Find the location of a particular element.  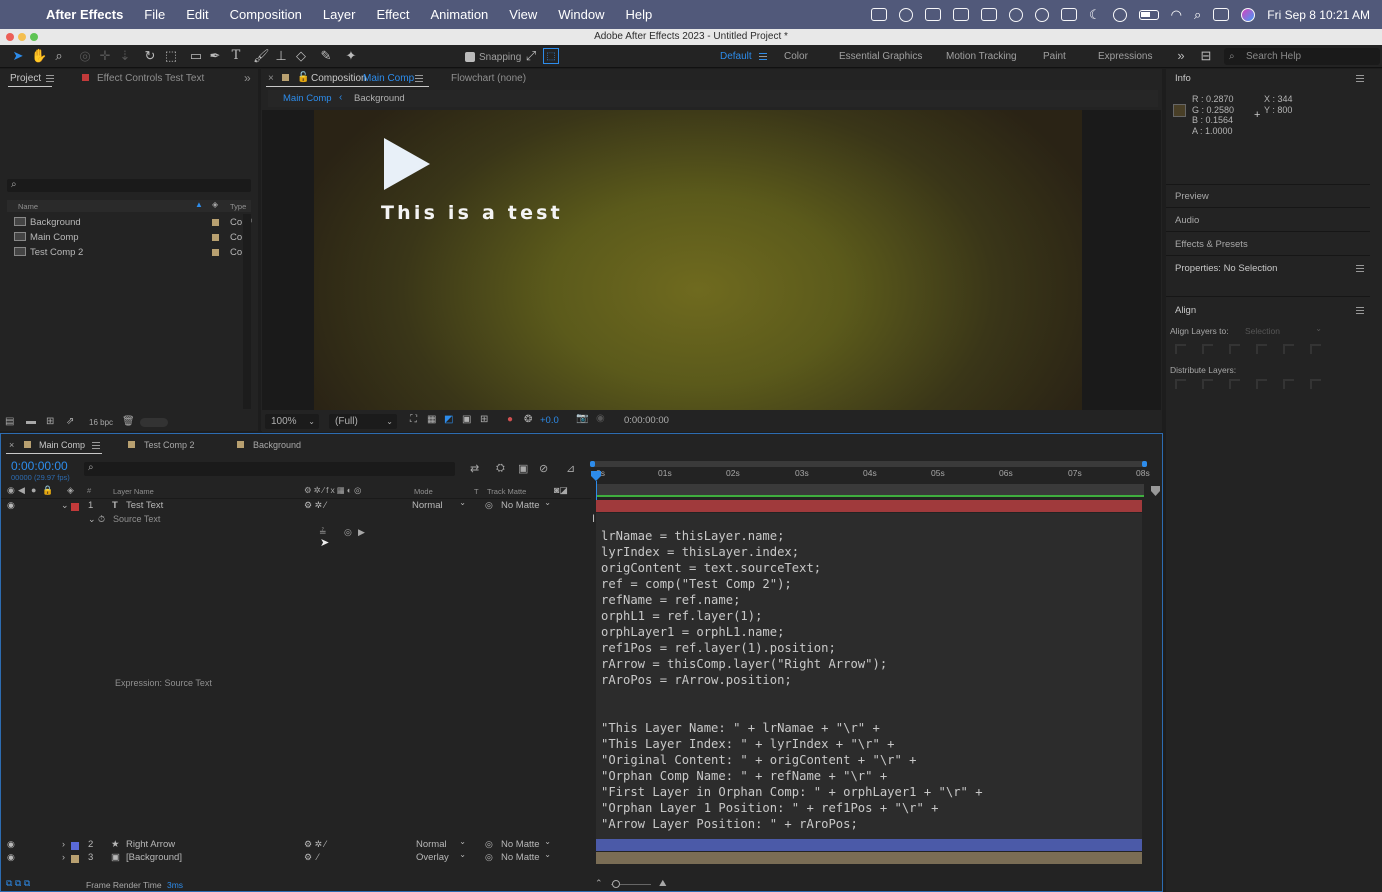

menu-window: Window is located at coordinates (581, 14).